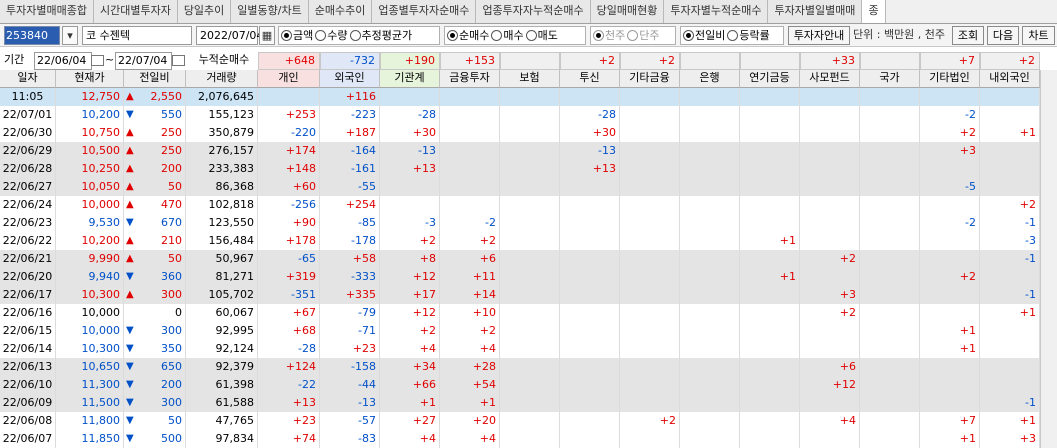 The height and width of the screenshot is (448, 1057). Describe the element at coordinates (97, 60) in the screenshot. I see `from-calendar-icon` at that location.